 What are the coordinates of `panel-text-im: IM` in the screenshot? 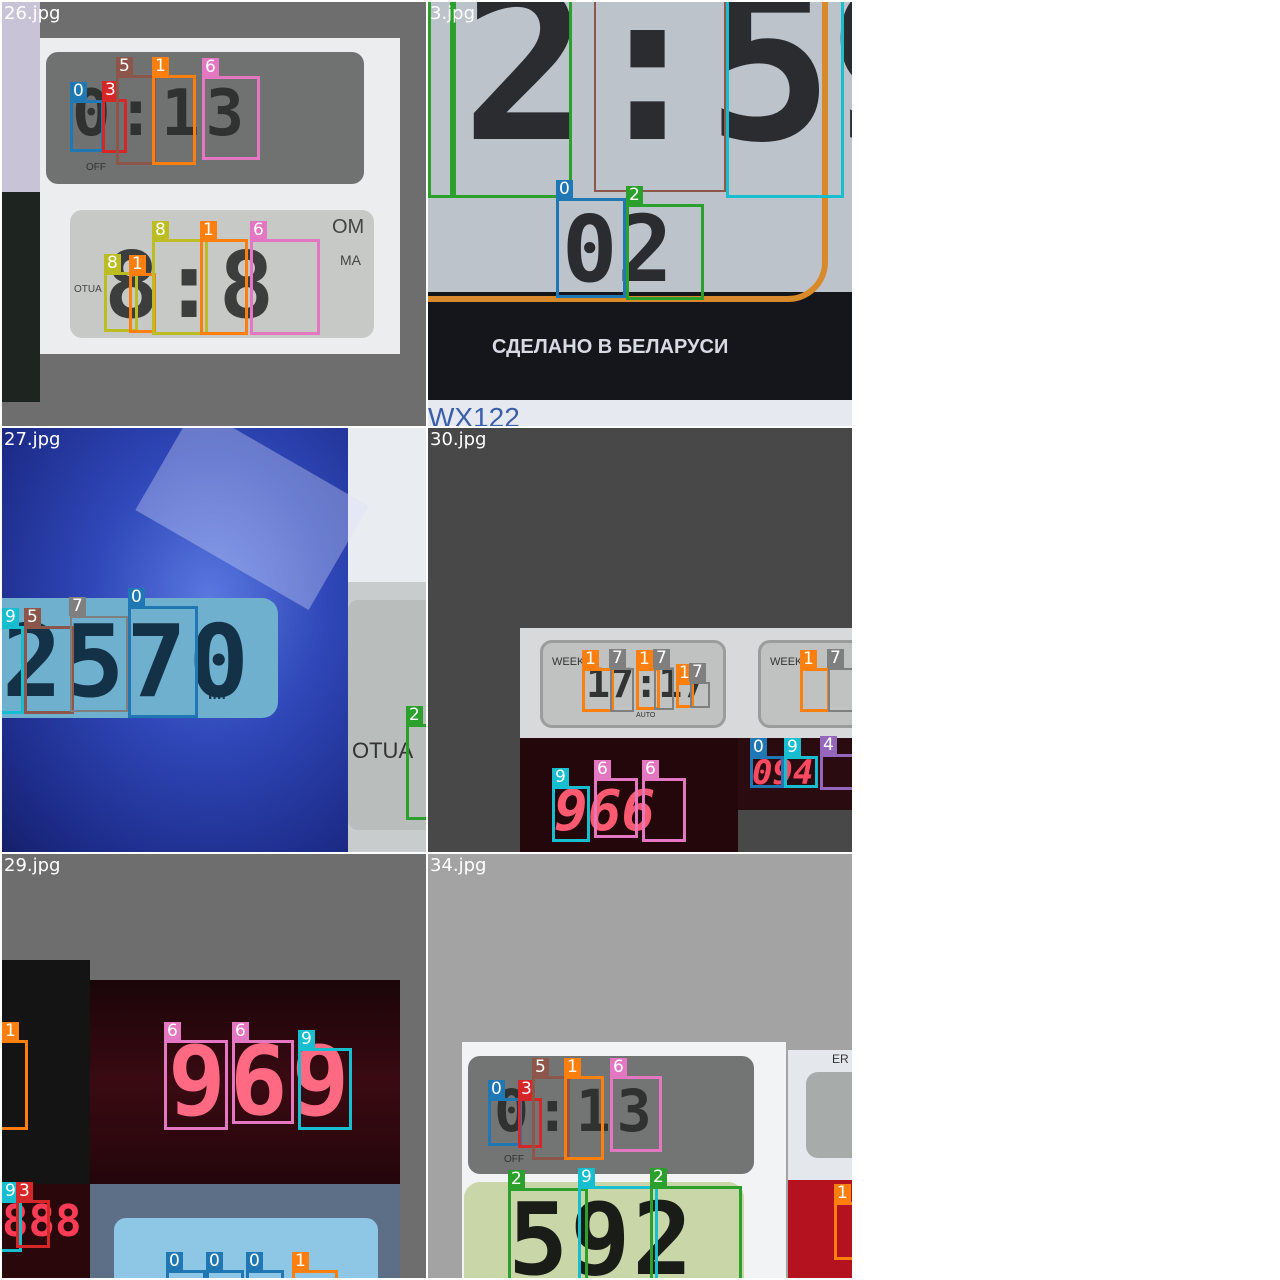 It's located at (217, 694).